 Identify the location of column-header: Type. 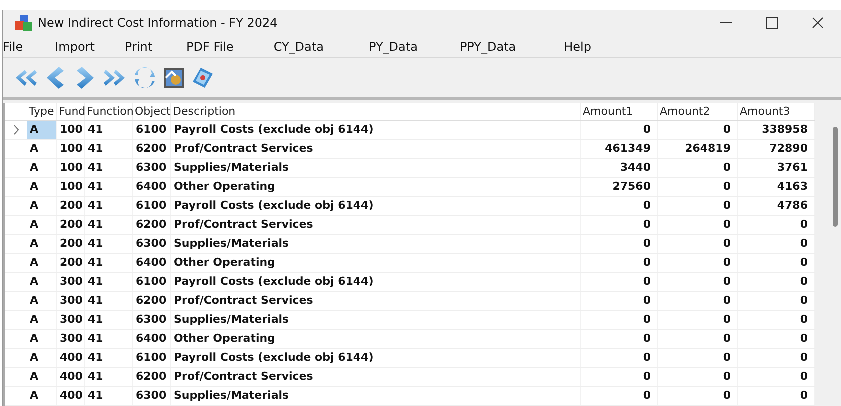
(42, 111).